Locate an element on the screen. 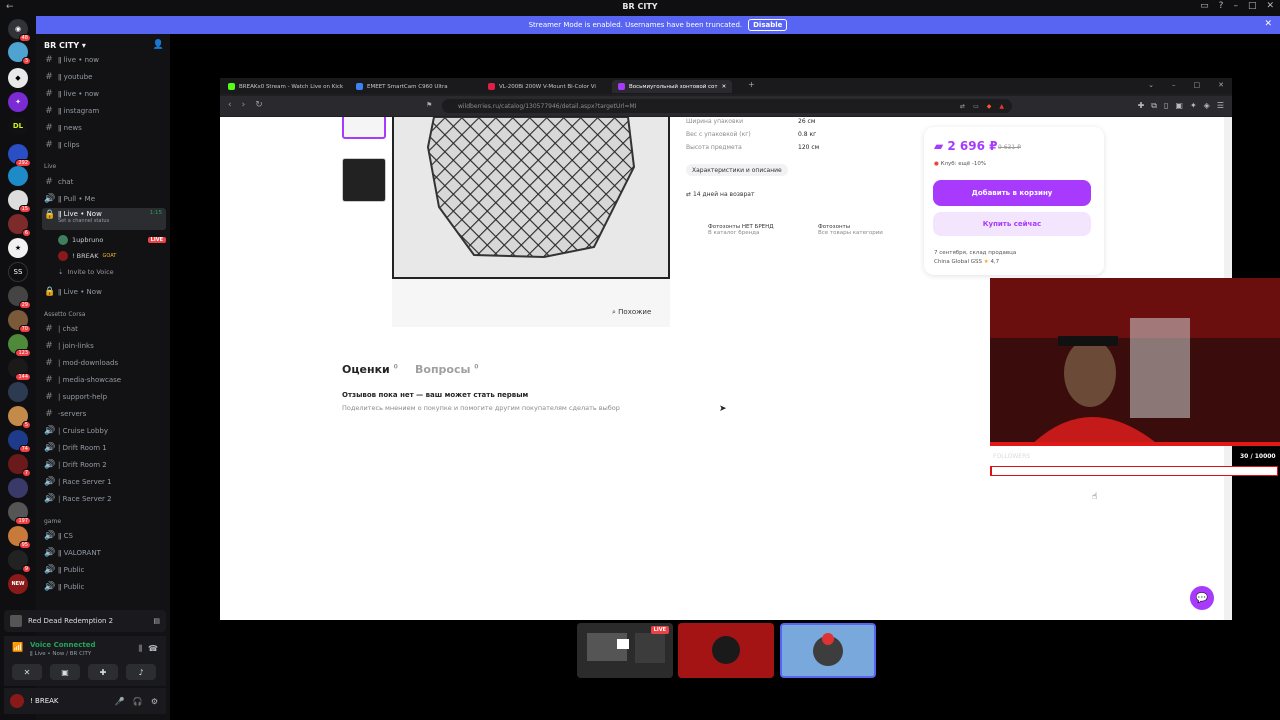 This screenshot has width=1280, height=720. category-game: game is located at coordinates (52, 521).